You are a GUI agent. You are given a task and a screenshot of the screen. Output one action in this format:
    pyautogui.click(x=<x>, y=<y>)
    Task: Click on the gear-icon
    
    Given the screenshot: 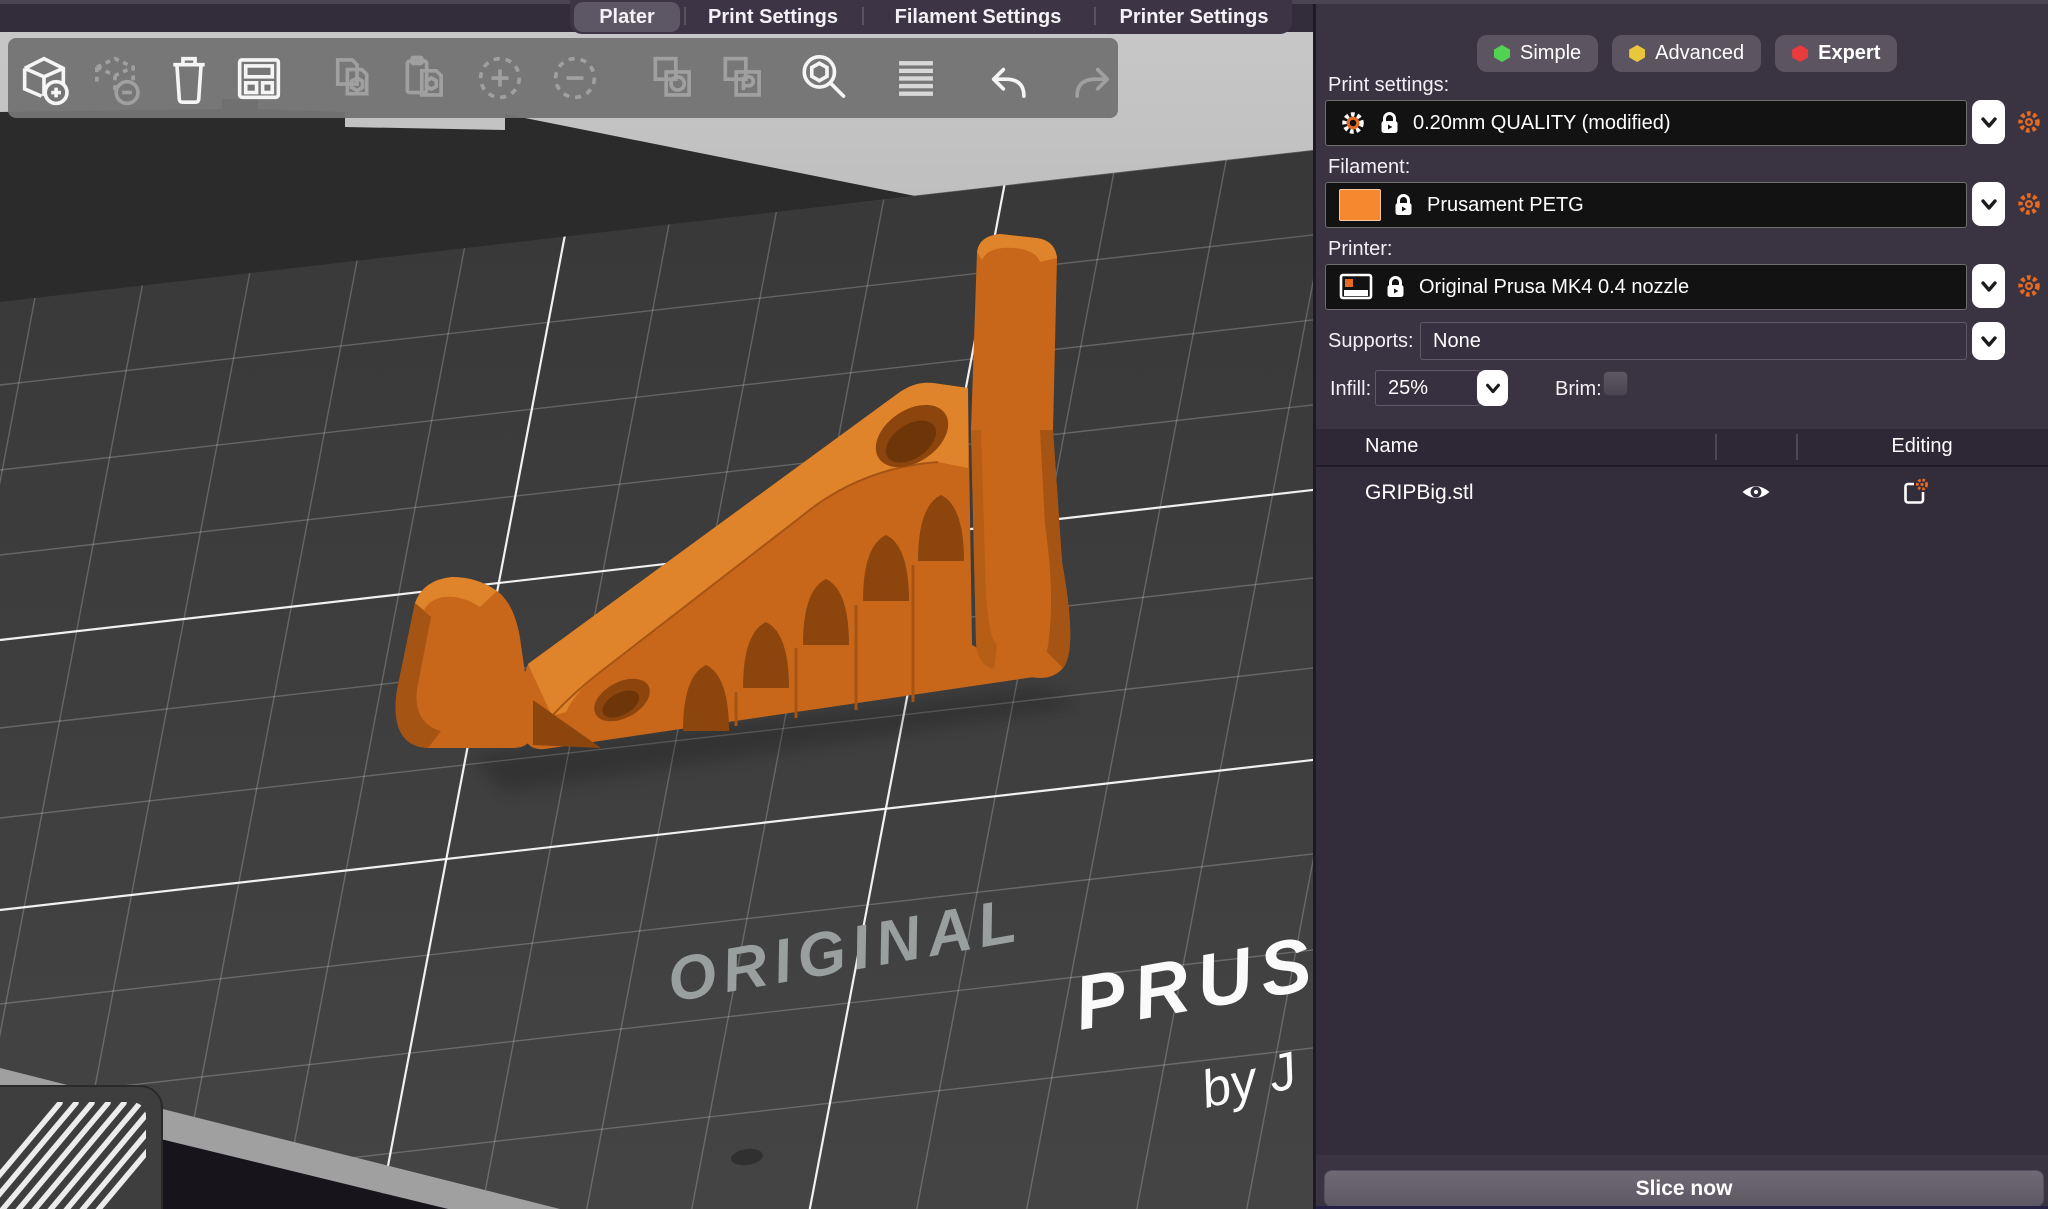 What is the action you would take?
    pyautogui.click(x=1353, y=123)
    